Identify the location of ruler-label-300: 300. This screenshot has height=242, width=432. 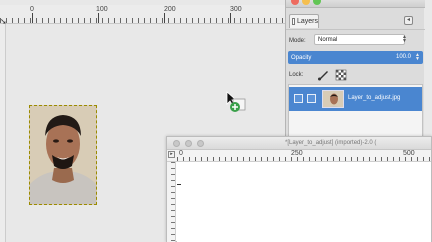
(236, 9).